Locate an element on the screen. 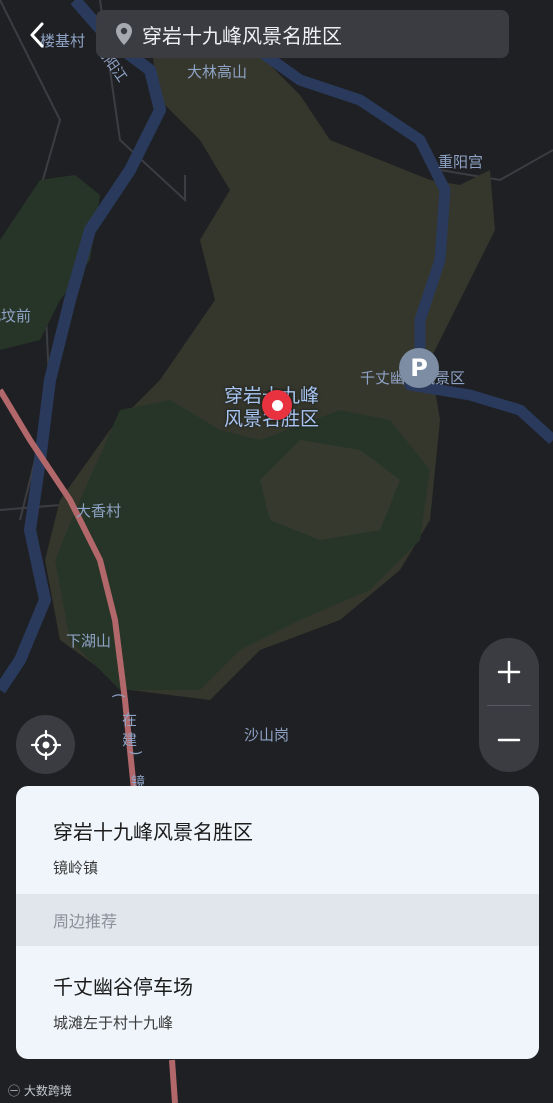 The image size is (553, 1103). locate-button is located at coordinates (45, 744).